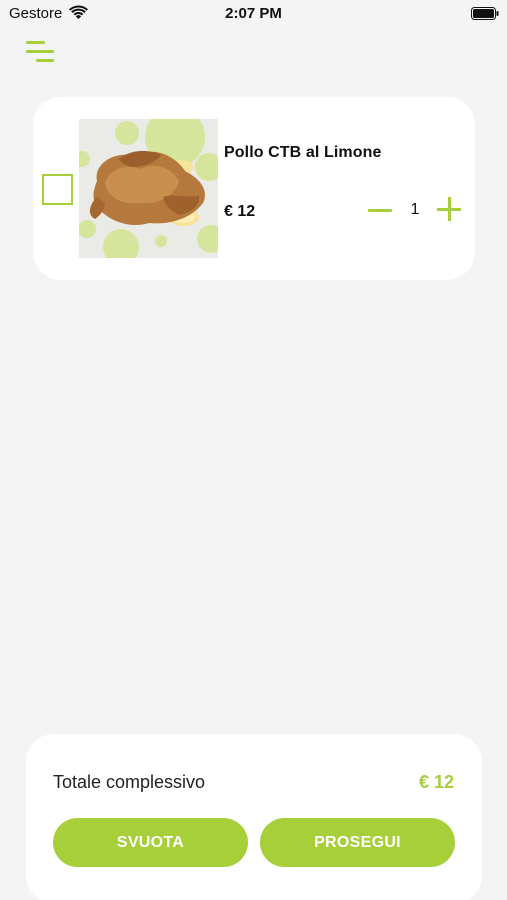 The image size is (507, 900). I want to click on battery-icon, so click(485, 13).